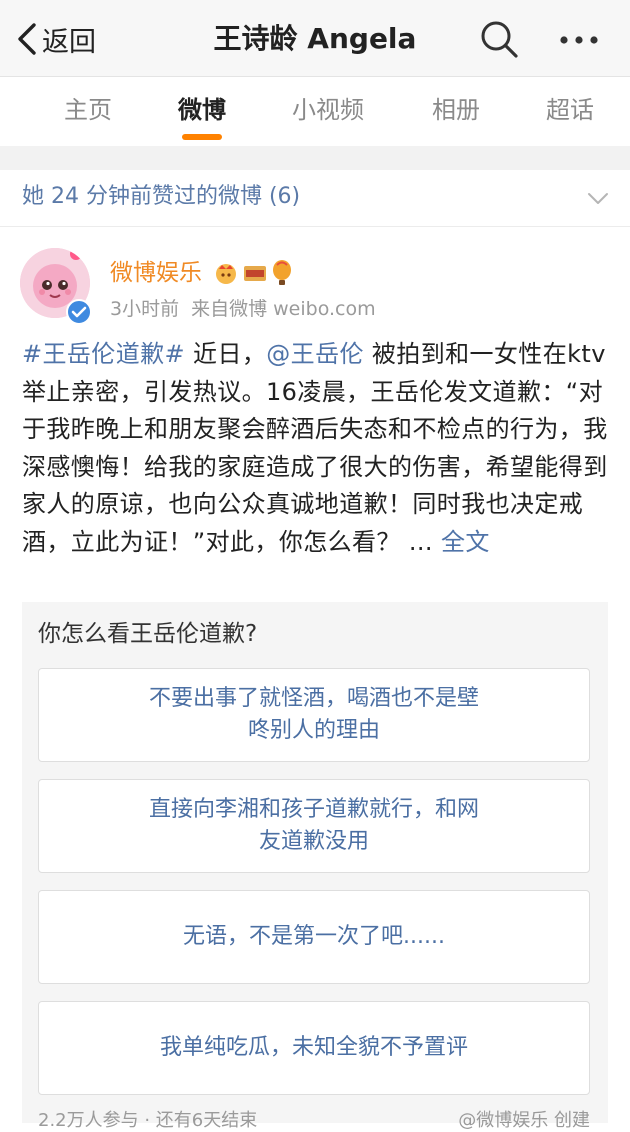 This screenshot has width=630, height=1132. Describe the element at coordinates (161, 196) in the screenshot. I see `liked-posts-text: 她 24 分钟前赞过的微博 (6)` at that location.